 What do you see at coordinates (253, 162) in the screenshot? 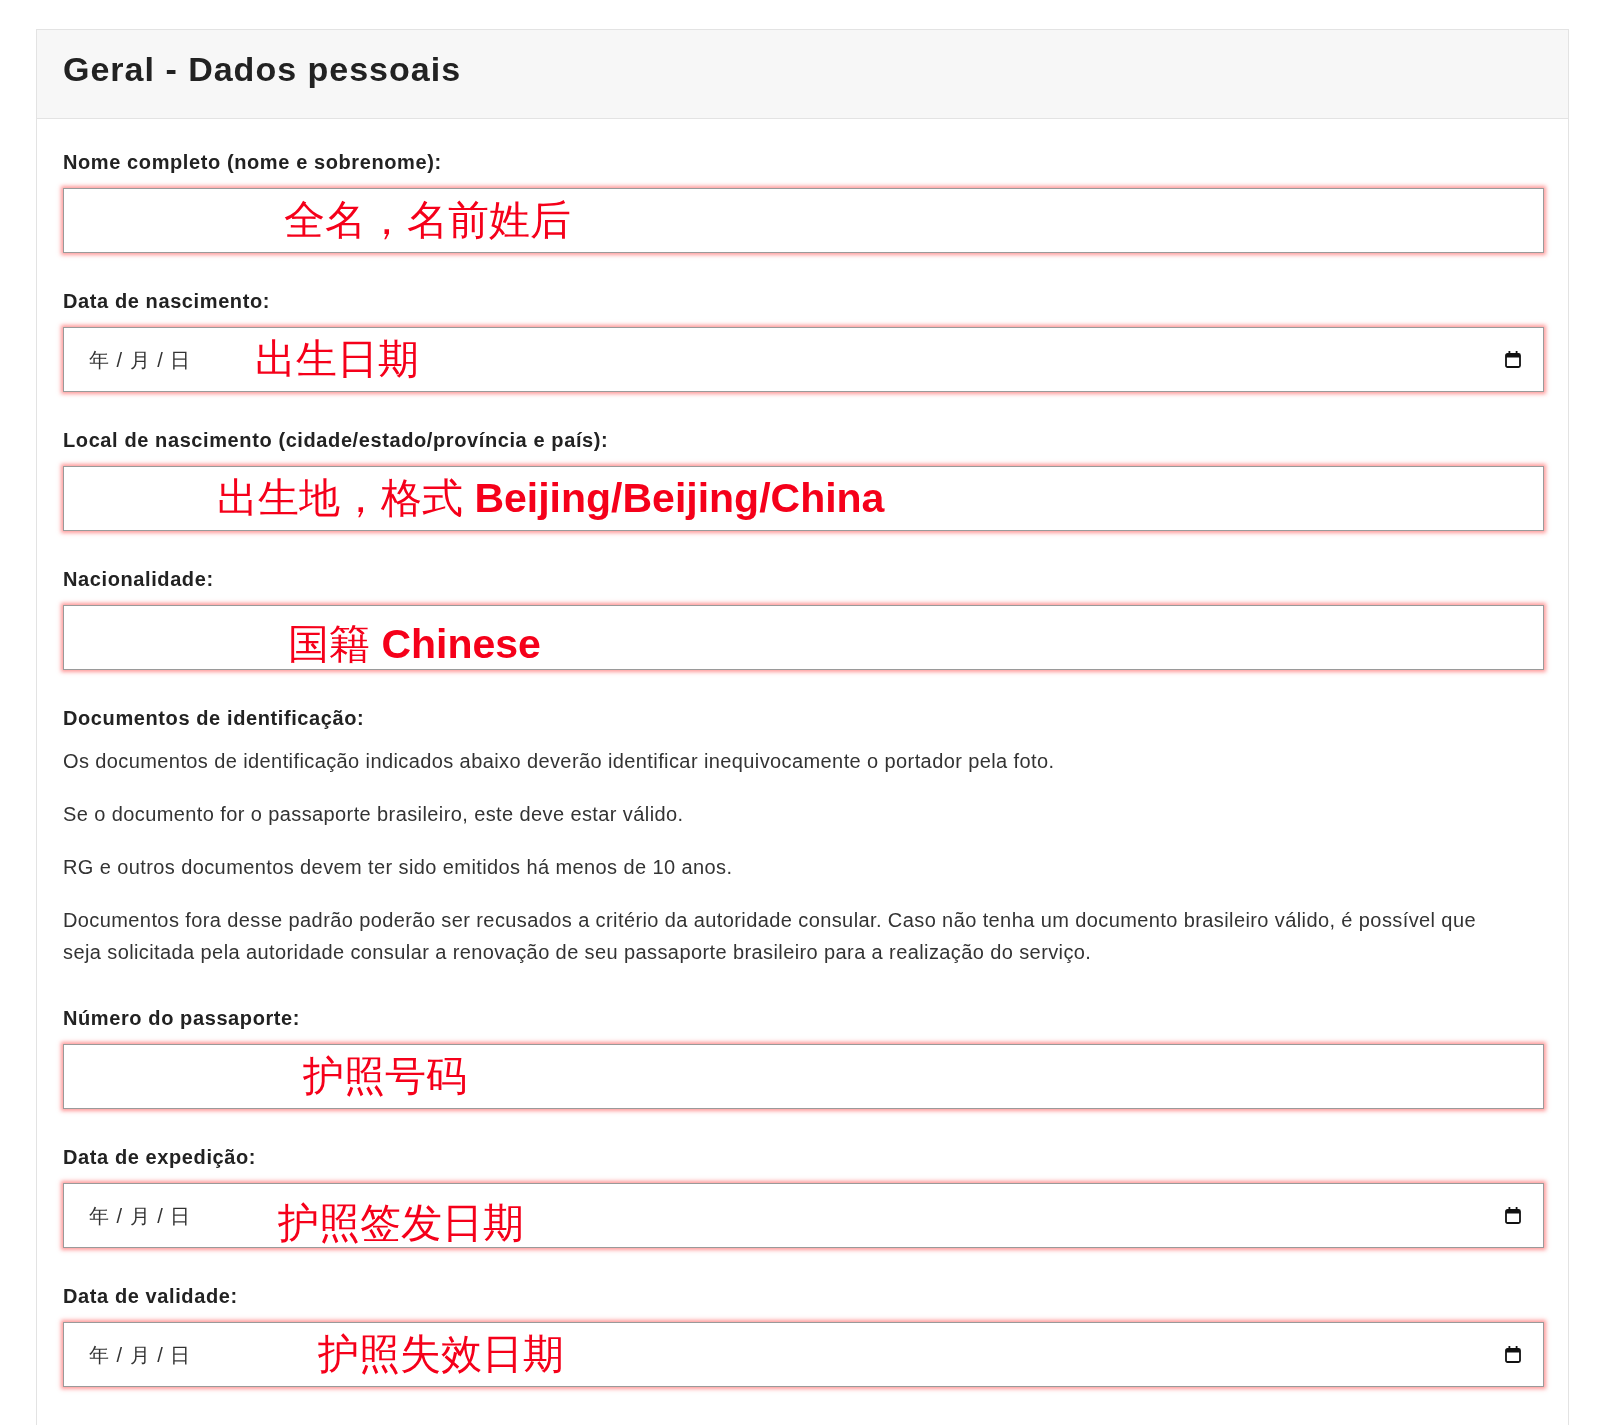
I see `field-label: Nome completo (nome e sobrenome):` at bounding box center [253, 162].